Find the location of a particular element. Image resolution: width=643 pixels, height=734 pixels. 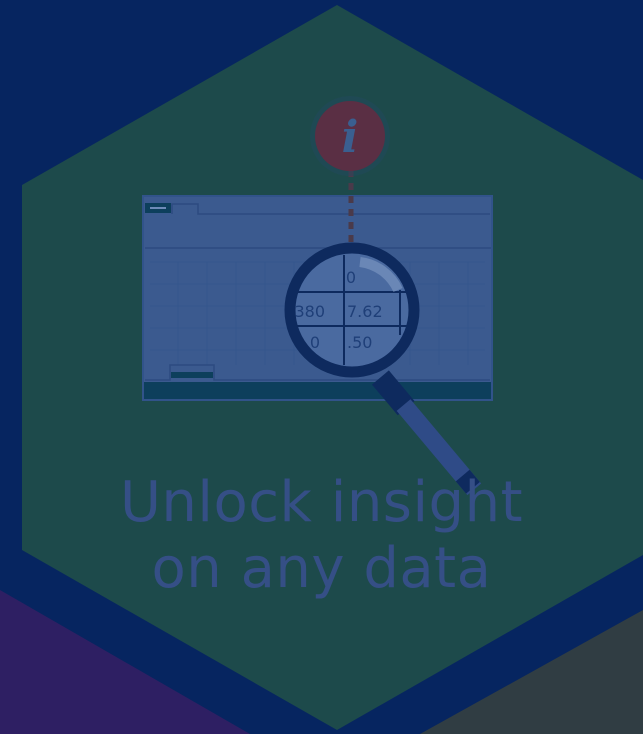

spreadsheet-footer is located at coordinates (317, 390).